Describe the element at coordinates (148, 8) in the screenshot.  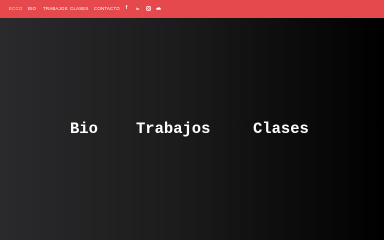
I see `instagram-icon` at that location.